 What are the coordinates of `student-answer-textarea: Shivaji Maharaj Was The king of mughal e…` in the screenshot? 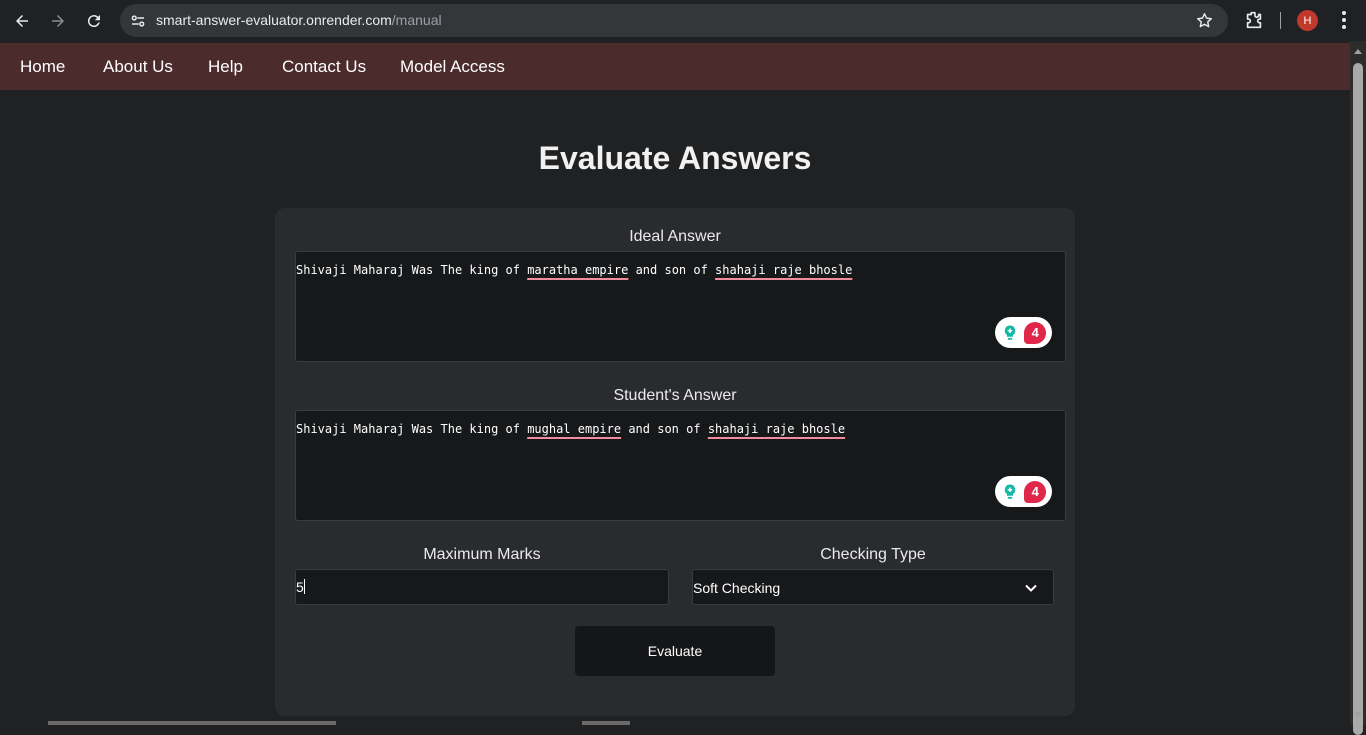 It's located at (680, 465).